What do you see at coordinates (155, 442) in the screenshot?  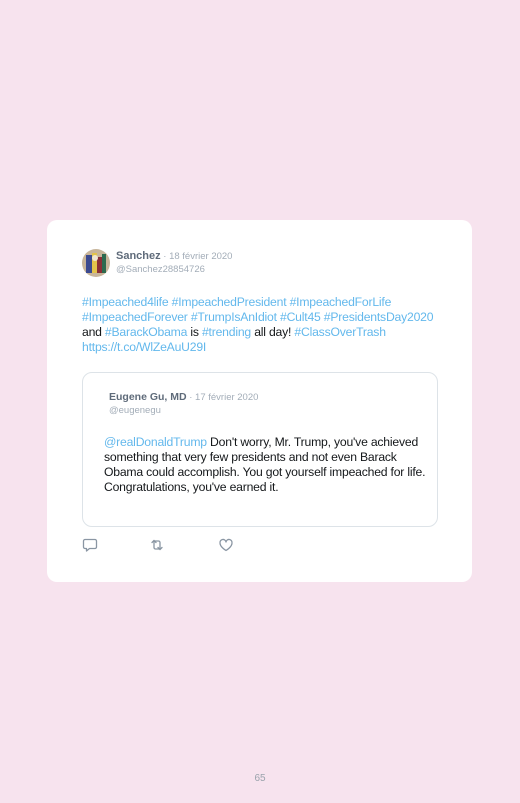 I see `mention-link: @realDonaldTrump` at bounding box center [155, 442].